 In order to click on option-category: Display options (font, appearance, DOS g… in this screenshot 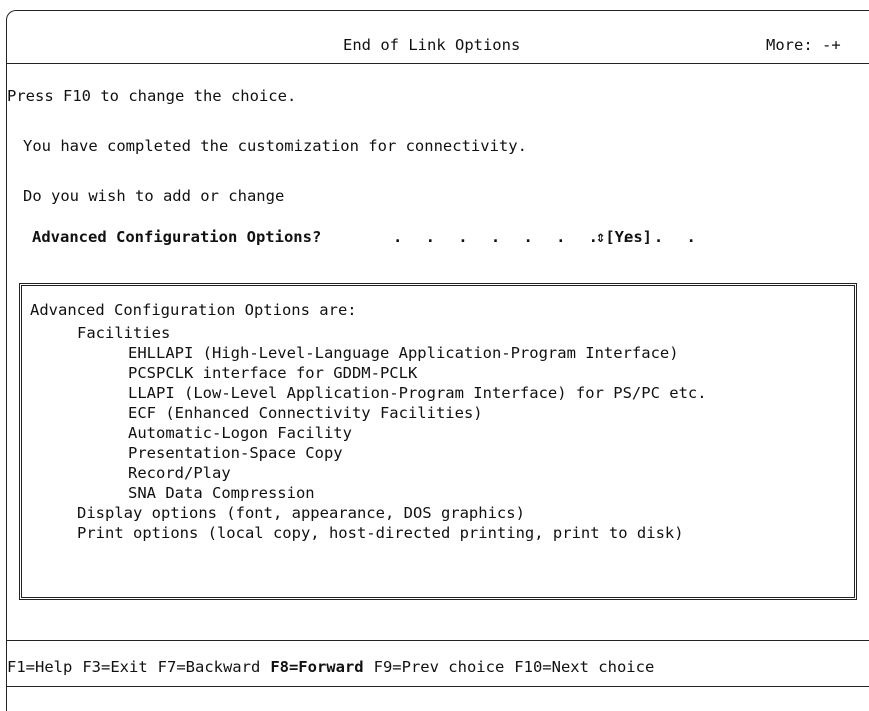, I will do `click(301, 513)`.